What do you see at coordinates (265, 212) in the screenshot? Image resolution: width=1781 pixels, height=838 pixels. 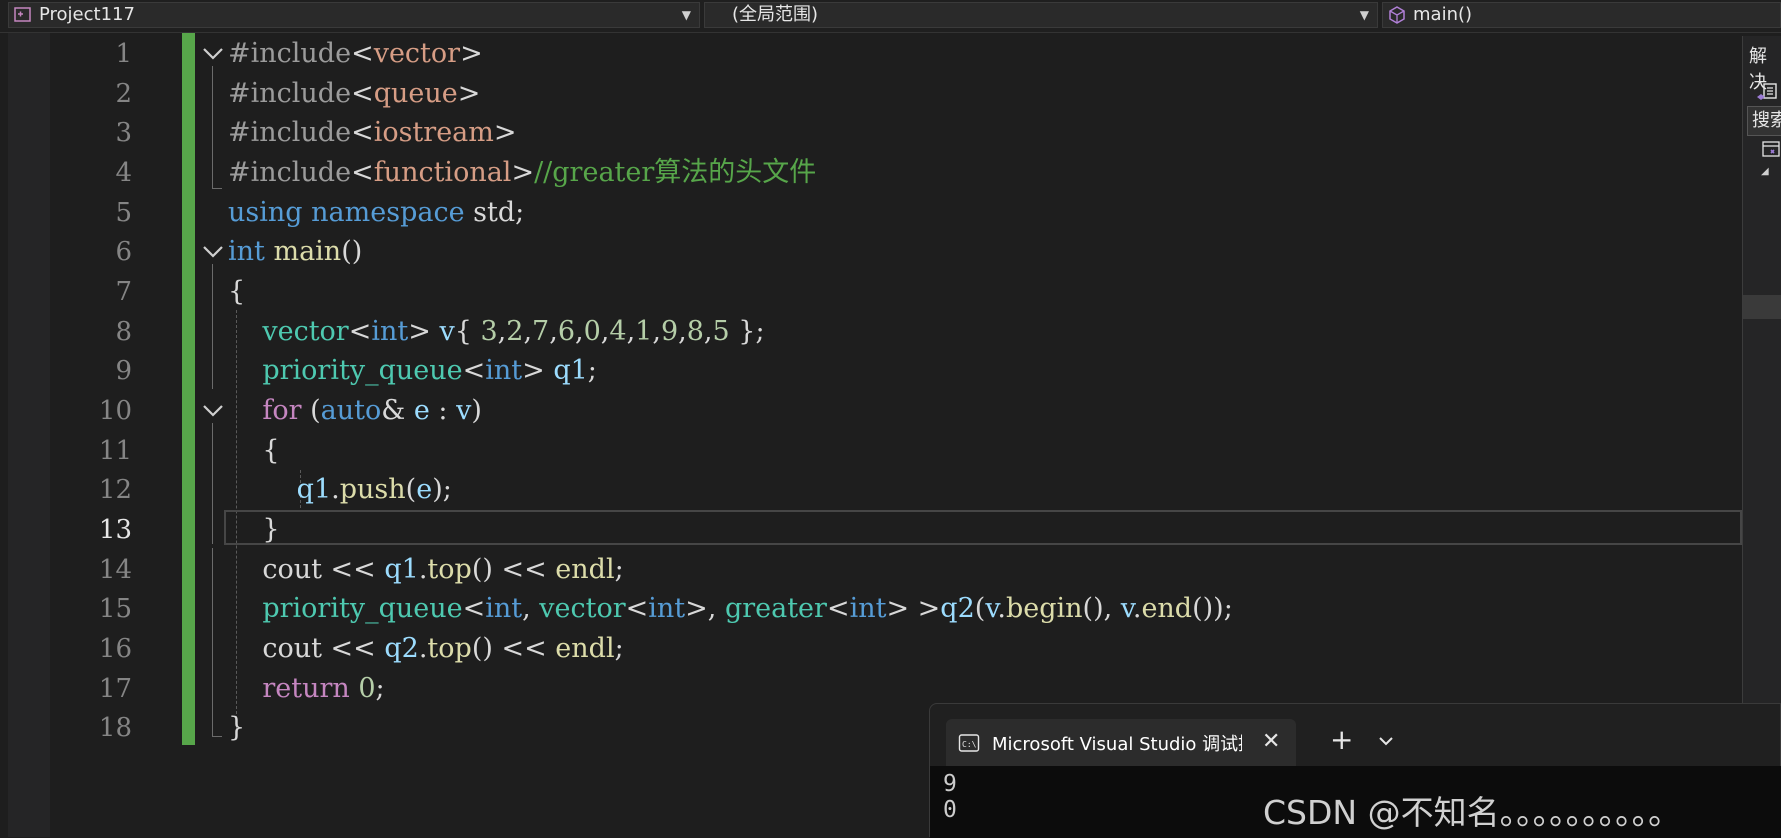 I see `code-token: using` at bounding box center [265, 212].